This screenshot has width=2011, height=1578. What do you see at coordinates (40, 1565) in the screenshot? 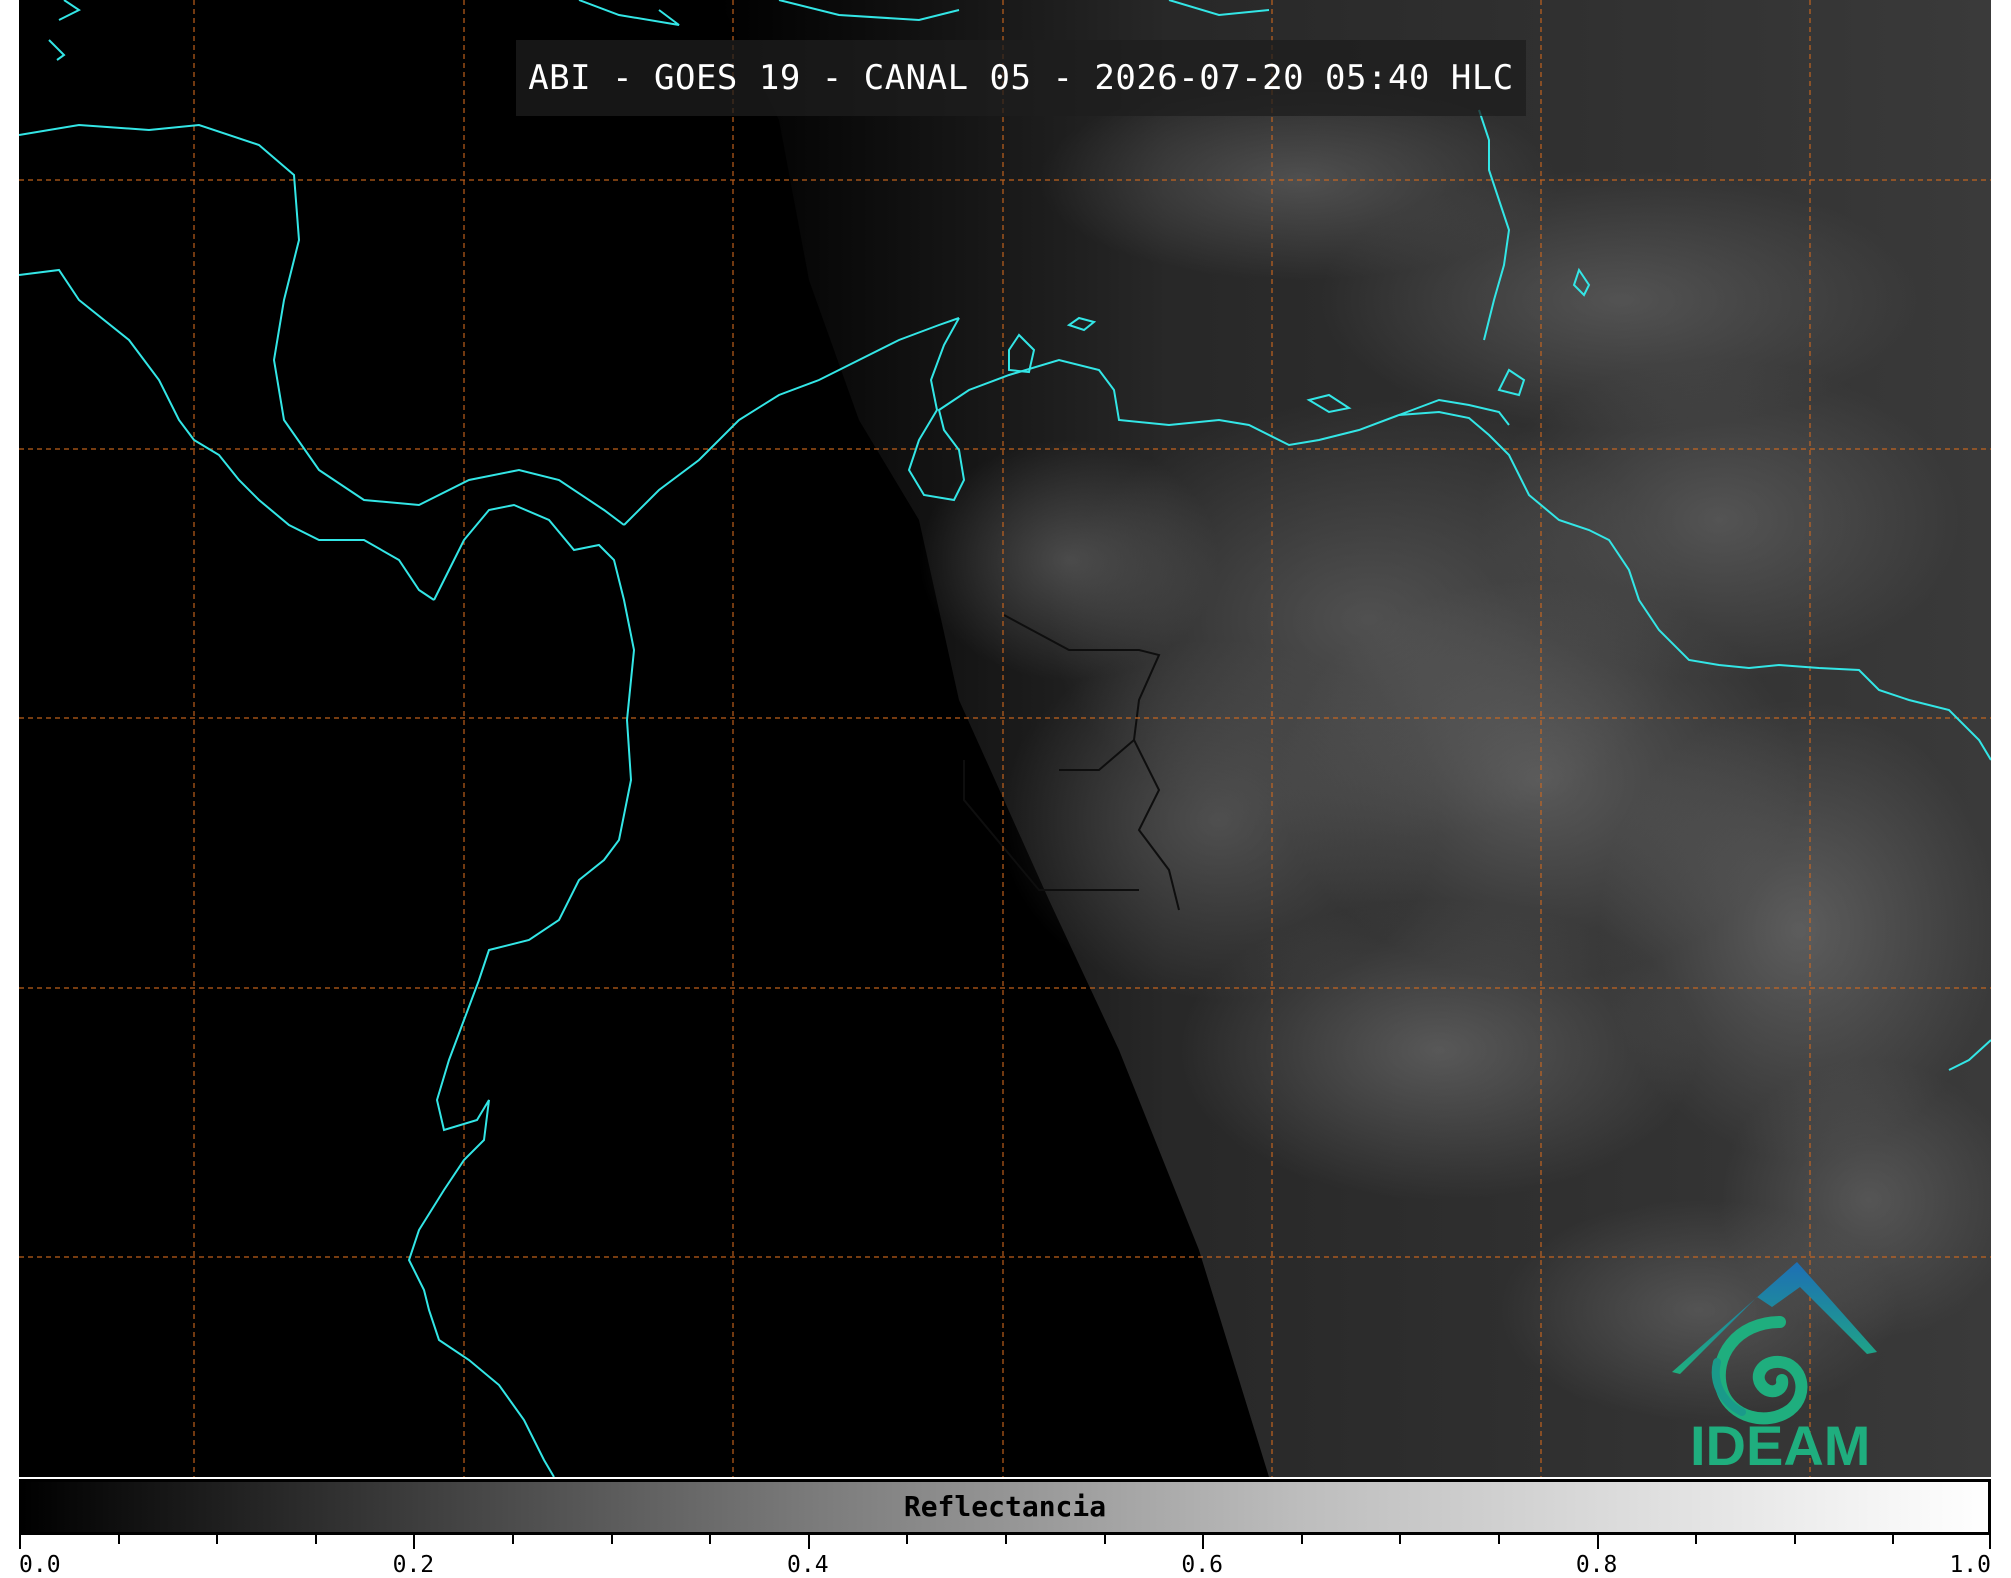
I see `colorbar-tick-label: 0.0` at bounding box center [40, 1565].